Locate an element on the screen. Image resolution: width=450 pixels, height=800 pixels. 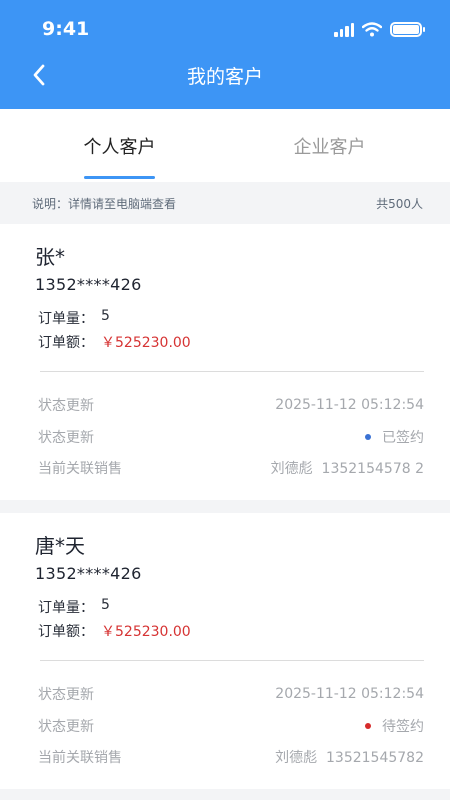
status-row: 状态更新 待签约 is located at coordinates (231, 726).